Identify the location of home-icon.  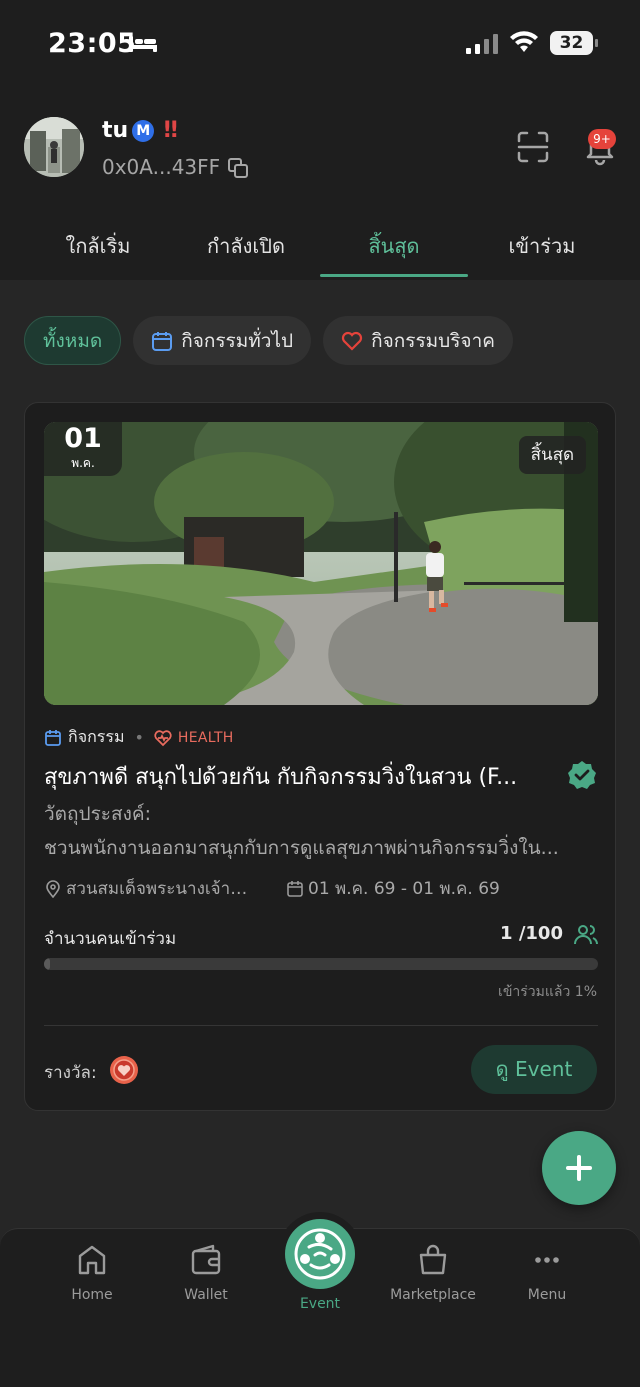
(92, 1260).